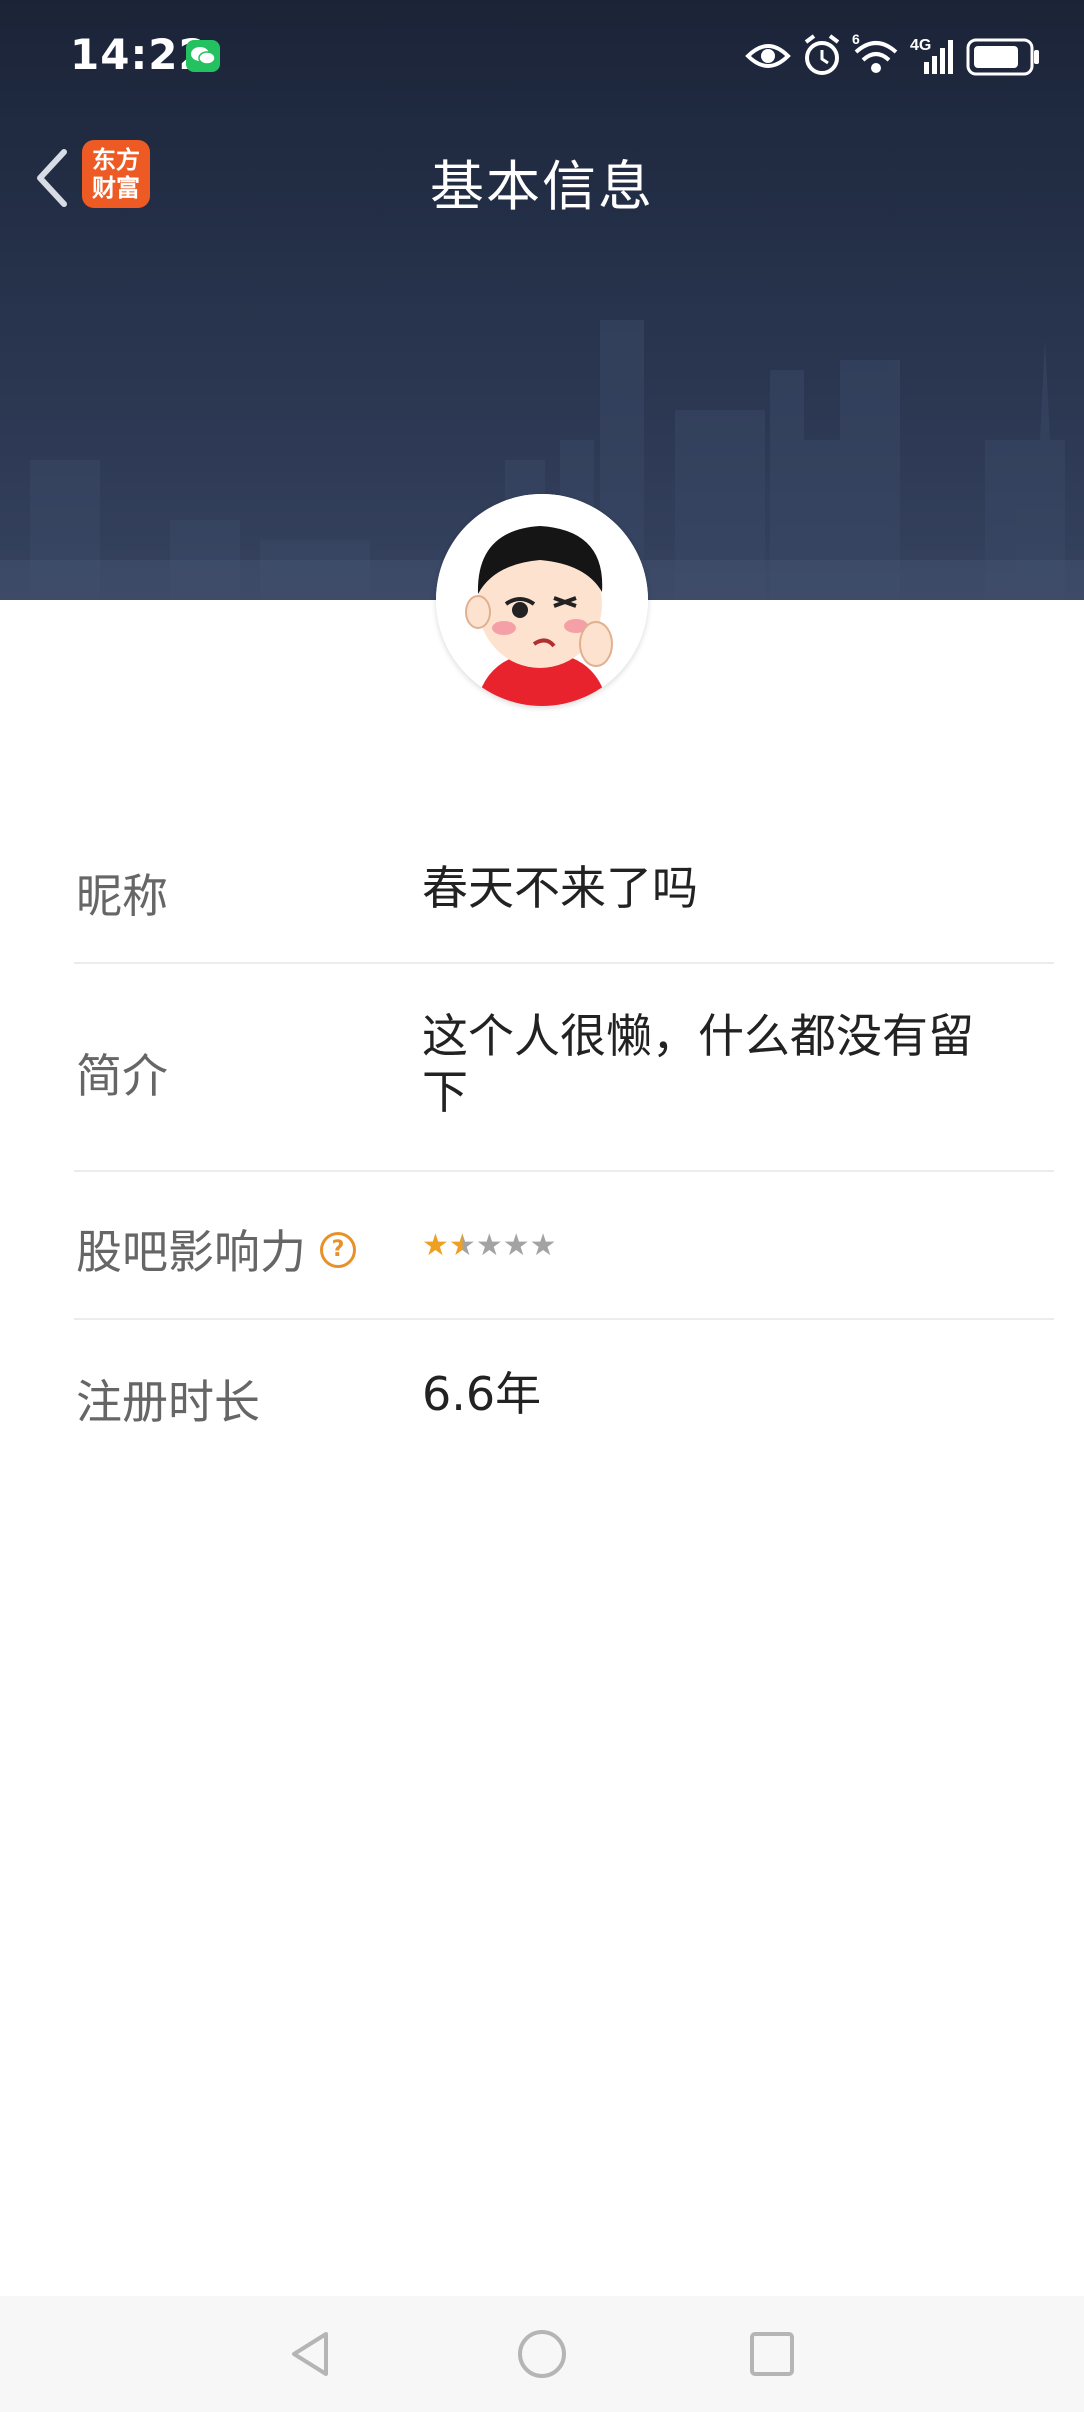 Image resolution: width=1084 pixels, height=2412 pixels. I want to click on influence-star-rating: ★★★★★, so click(489, 1245).